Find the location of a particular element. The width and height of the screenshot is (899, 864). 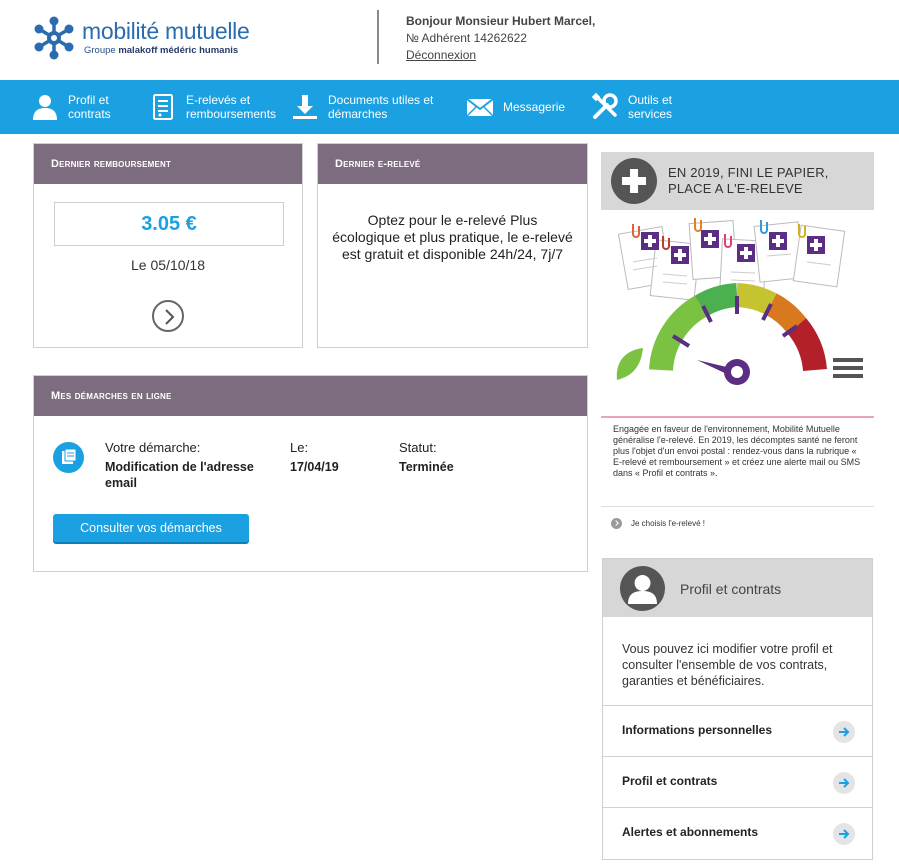

promo-link-label: Je choisis l'e-relevé ! is located at coordinates (668, 523).